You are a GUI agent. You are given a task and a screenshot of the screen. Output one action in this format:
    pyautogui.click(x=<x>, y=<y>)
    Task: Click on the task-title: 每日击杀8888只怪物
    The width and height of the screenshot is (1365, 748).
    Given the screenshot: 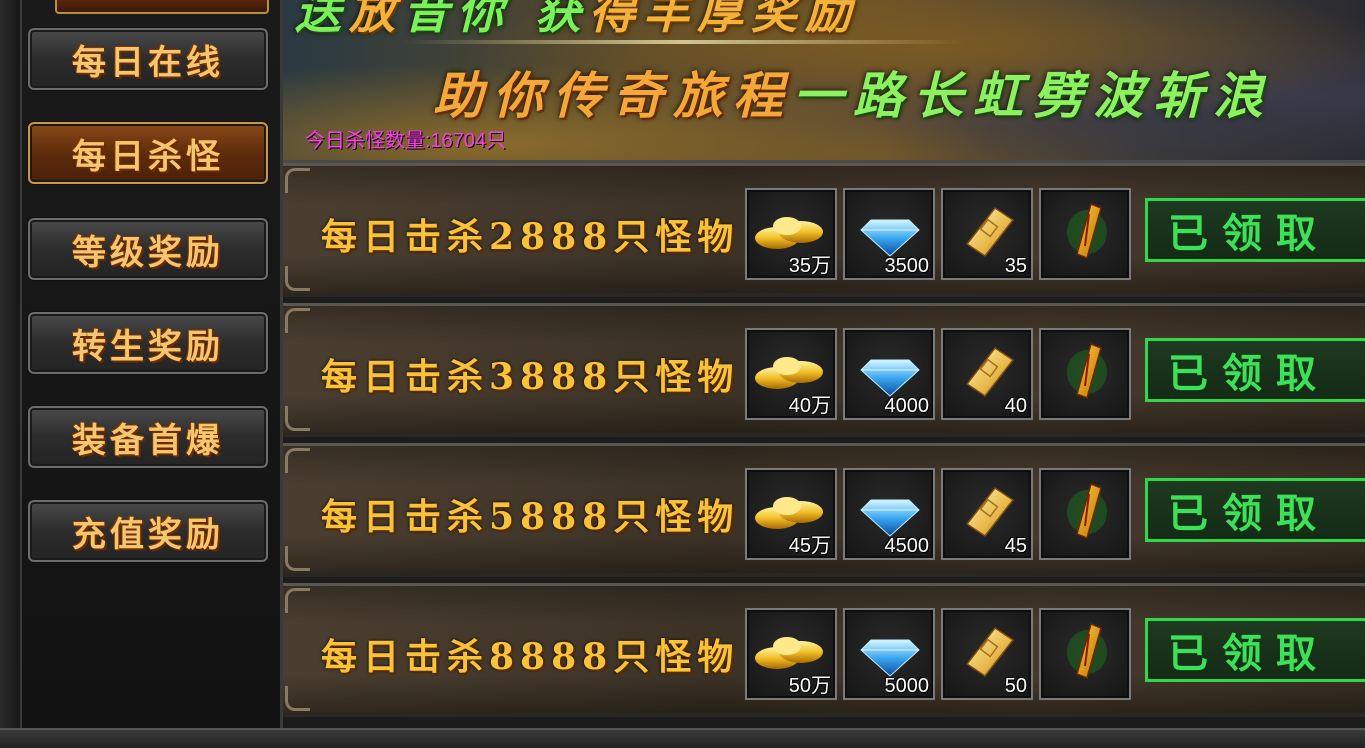 What is the action you would take?
    pyautogui.click(x=530, y=657)
    